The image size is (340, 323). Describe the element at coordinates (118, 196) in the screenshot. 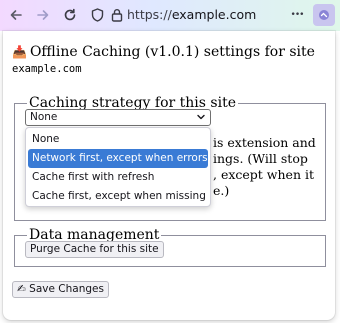

I see `option-cache-first-missing: Cache first, except when missing` at that location.